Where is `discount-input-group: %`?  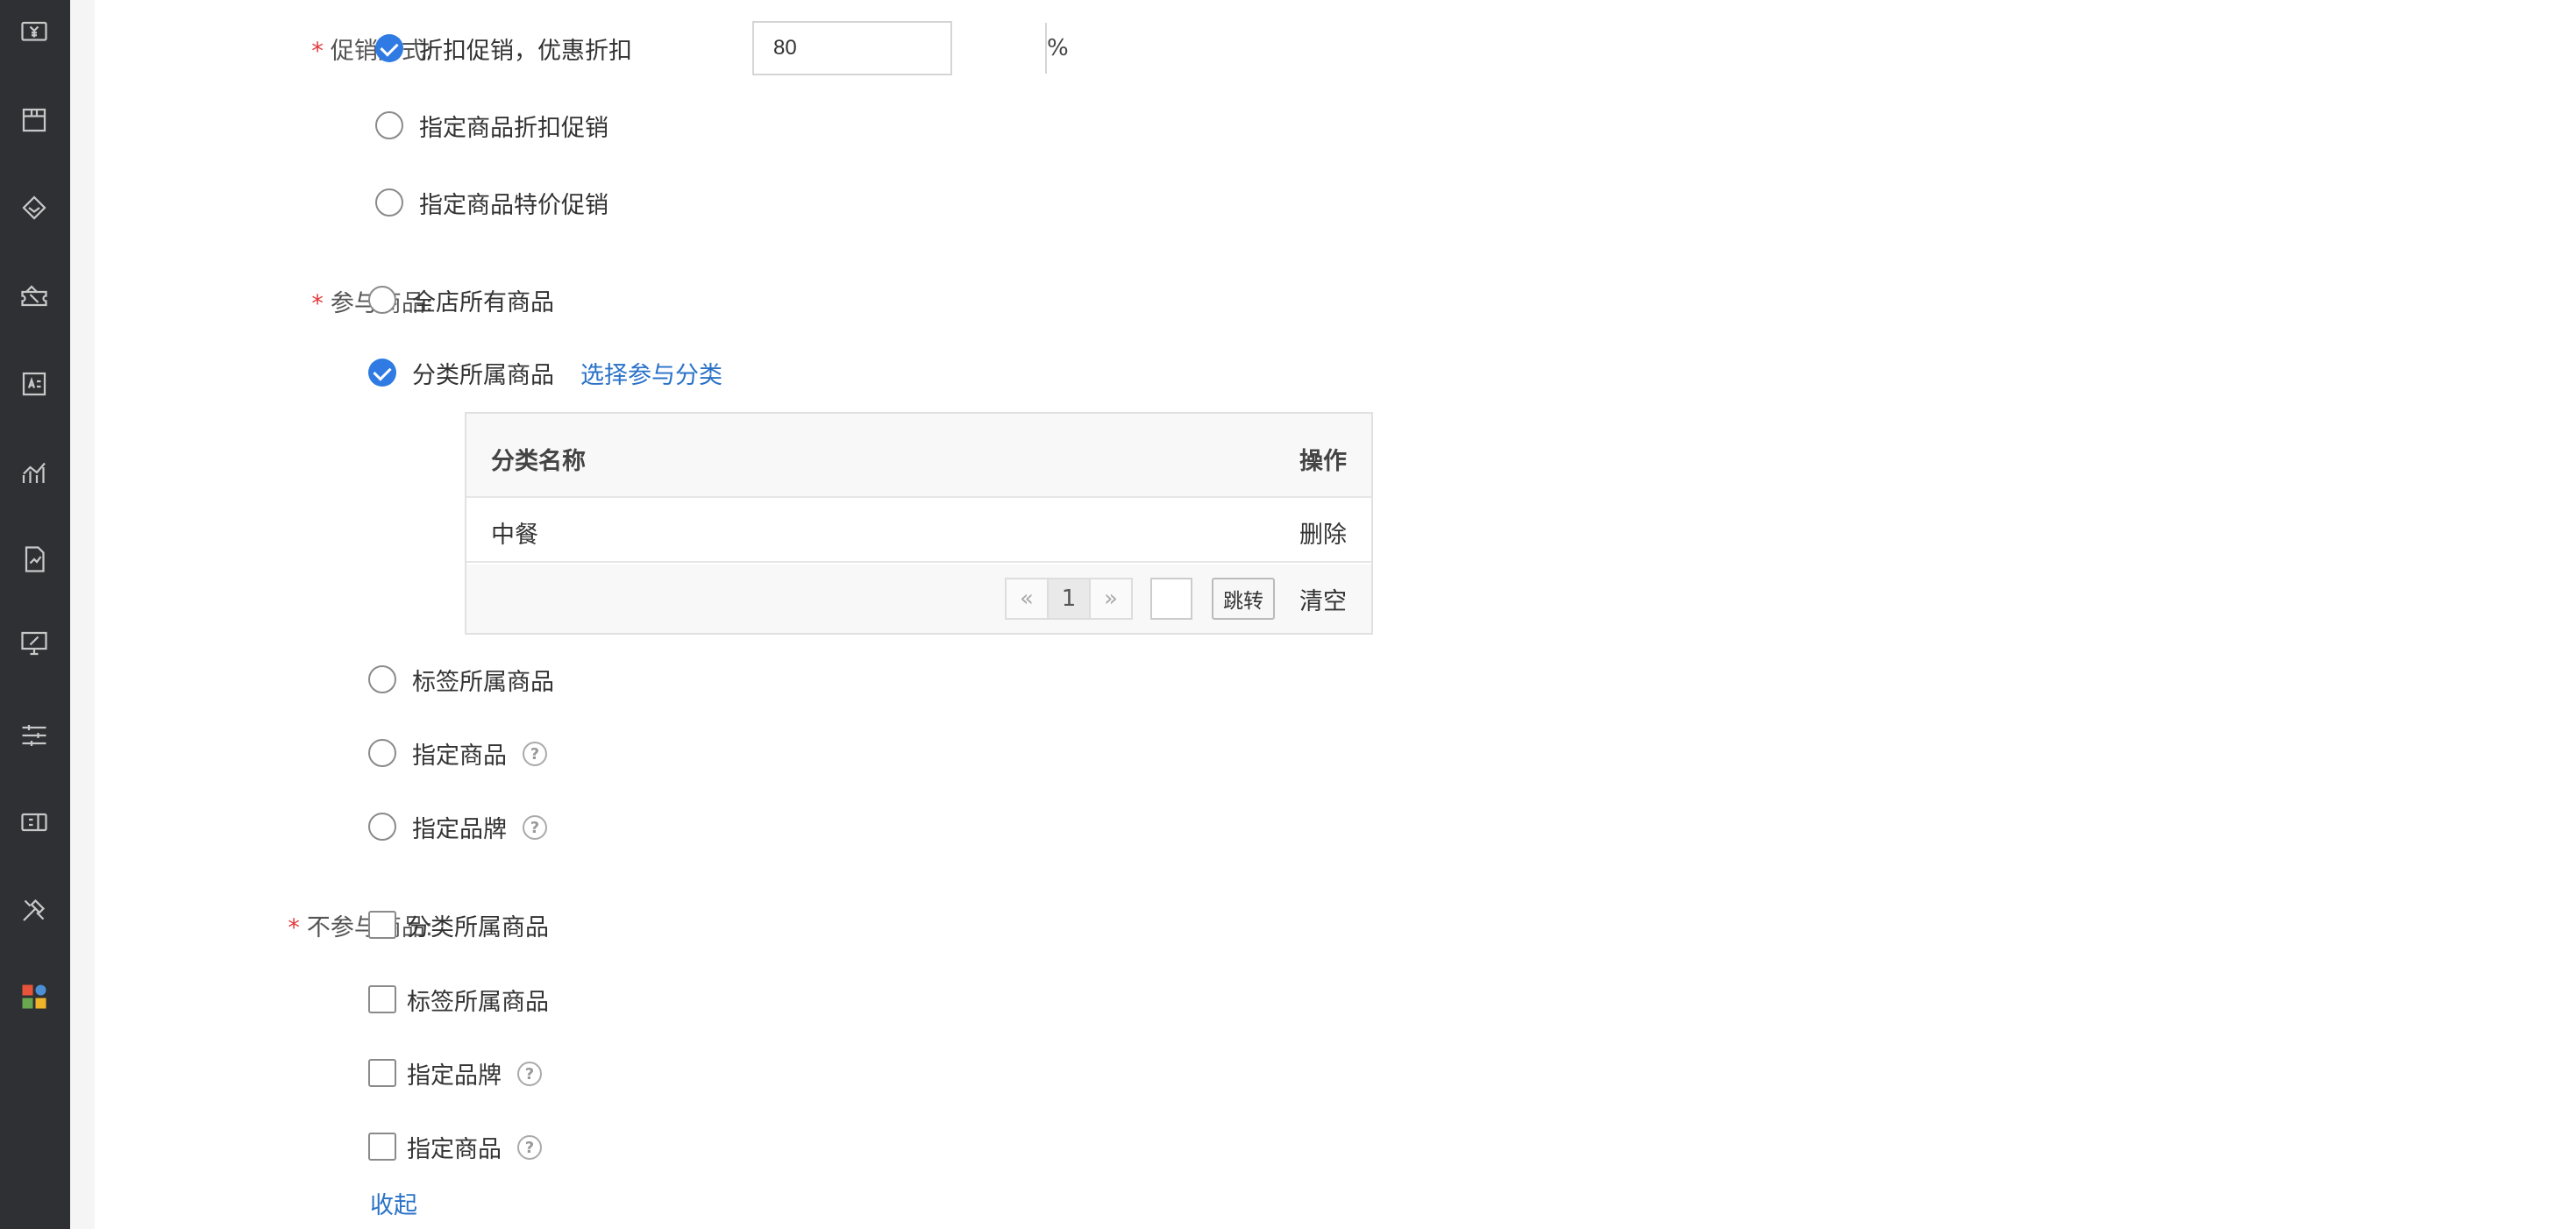
discount-input-group: % is located at coordinates (910, 48).